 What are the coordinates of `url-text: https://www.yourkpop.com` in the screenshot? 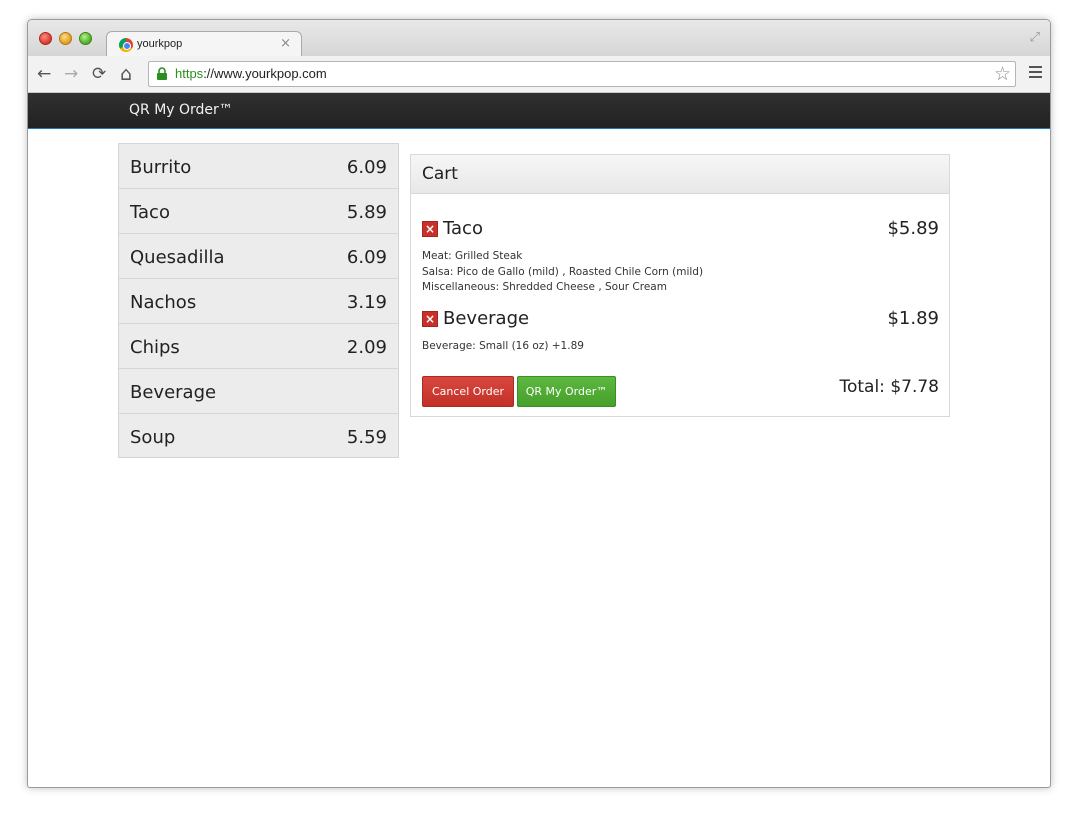 It's located at (251, 73).